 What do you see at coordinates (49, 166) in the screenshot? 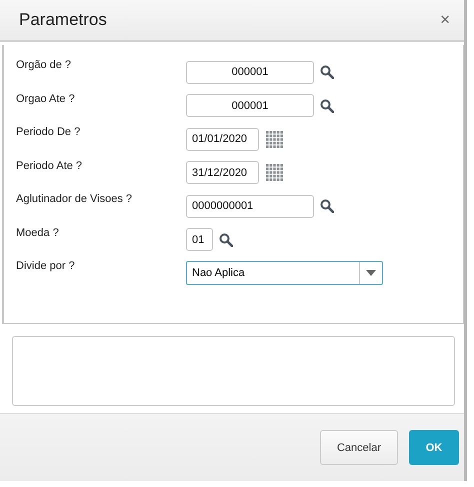
I see `field-label: Periodo Ate ?` at bounding box center [49, 166].